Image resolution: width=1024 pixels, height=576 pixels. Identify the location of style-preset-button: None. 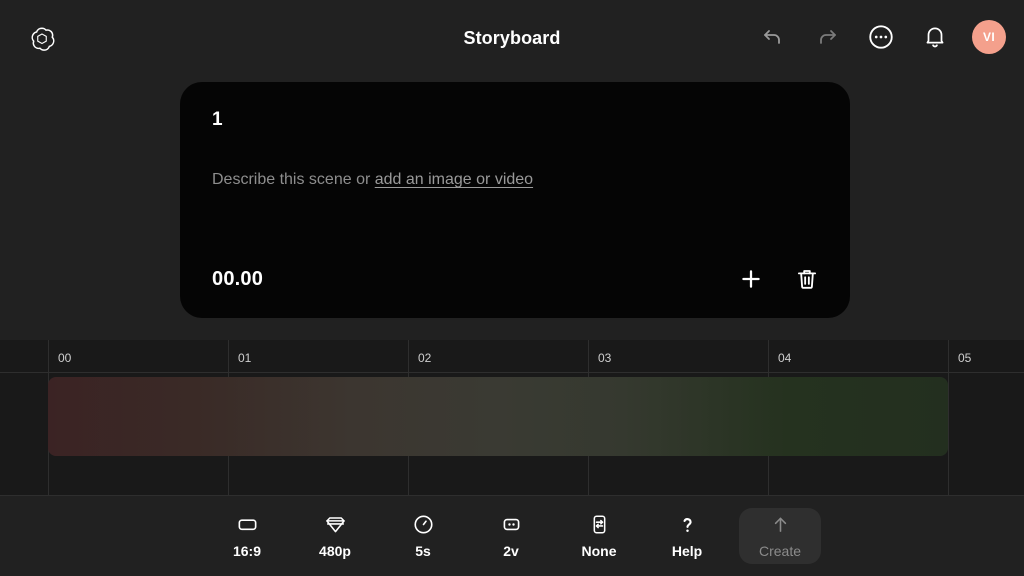
(599, 536).